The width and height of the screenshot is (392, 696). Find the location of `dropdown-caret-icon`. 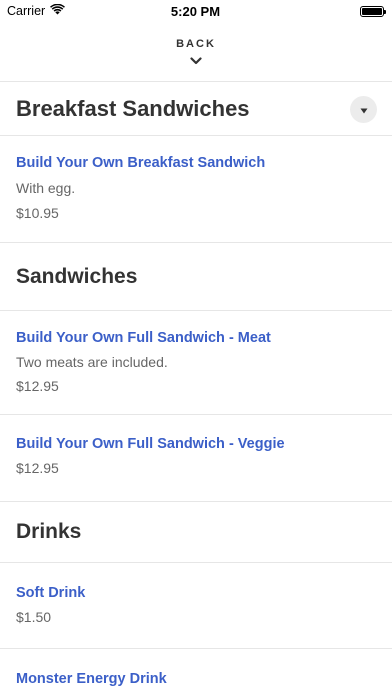

dropdown-caret-icon is located at coordinates (364, 110).